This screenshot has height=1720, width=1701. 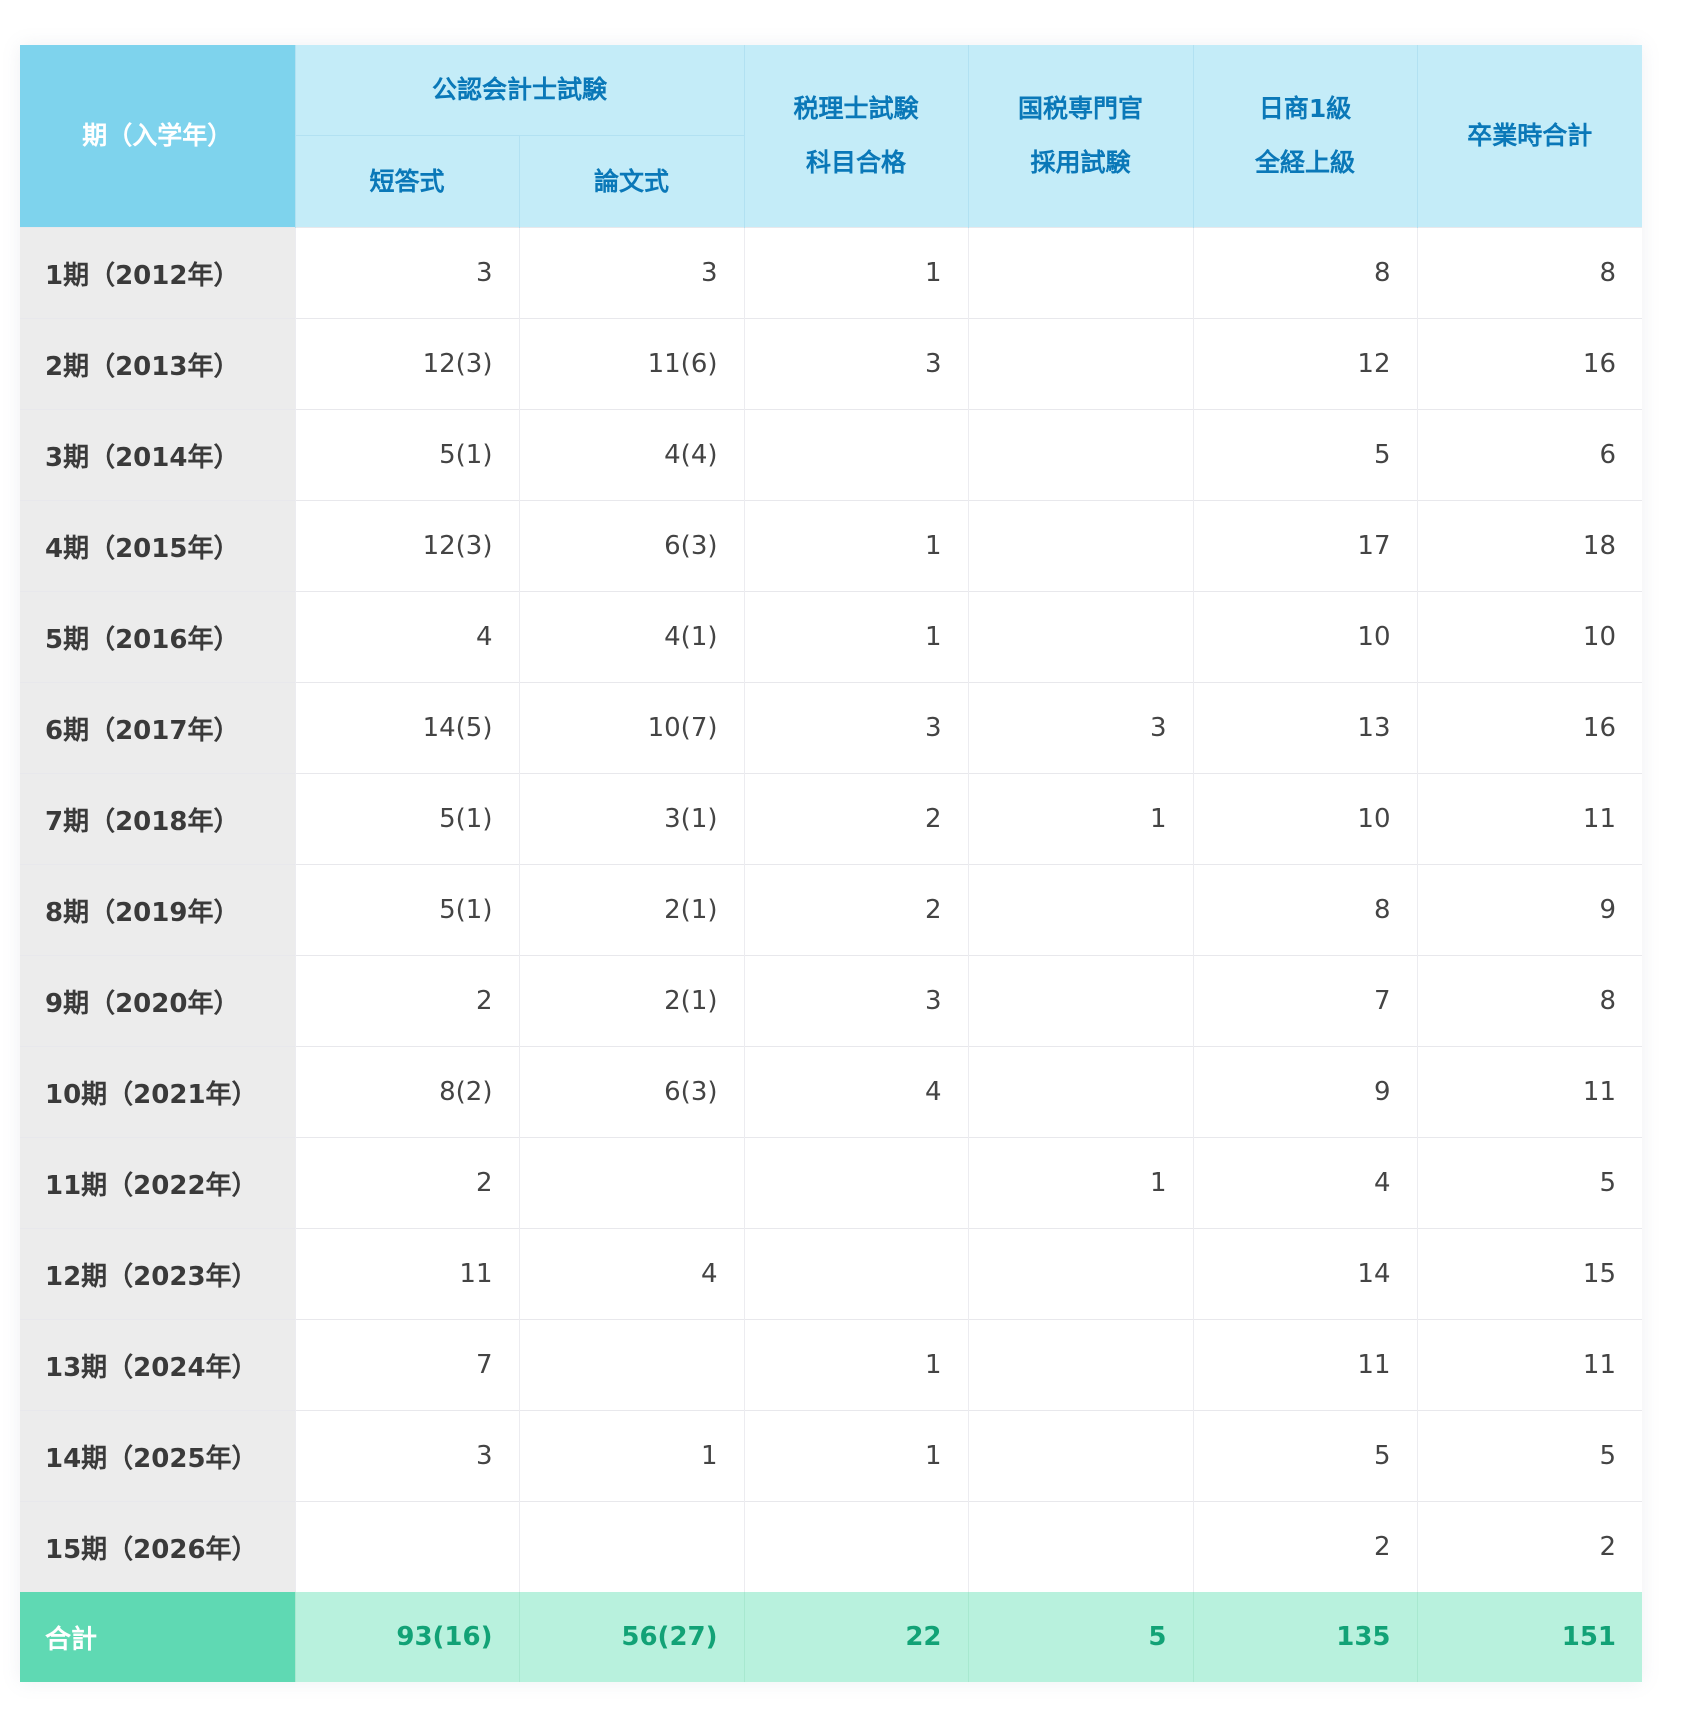 I want to click on cell-cpa-short: 3, so click(x=406, y=1456).